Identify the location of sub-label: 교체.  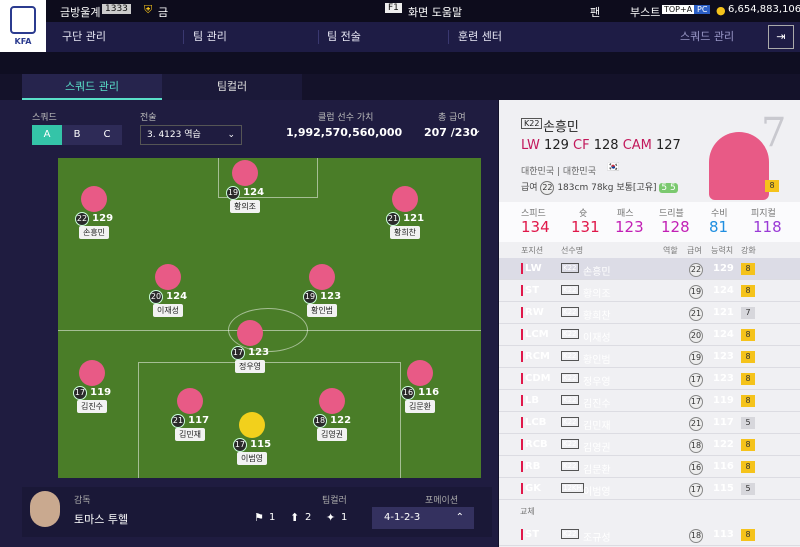
(527, 511).